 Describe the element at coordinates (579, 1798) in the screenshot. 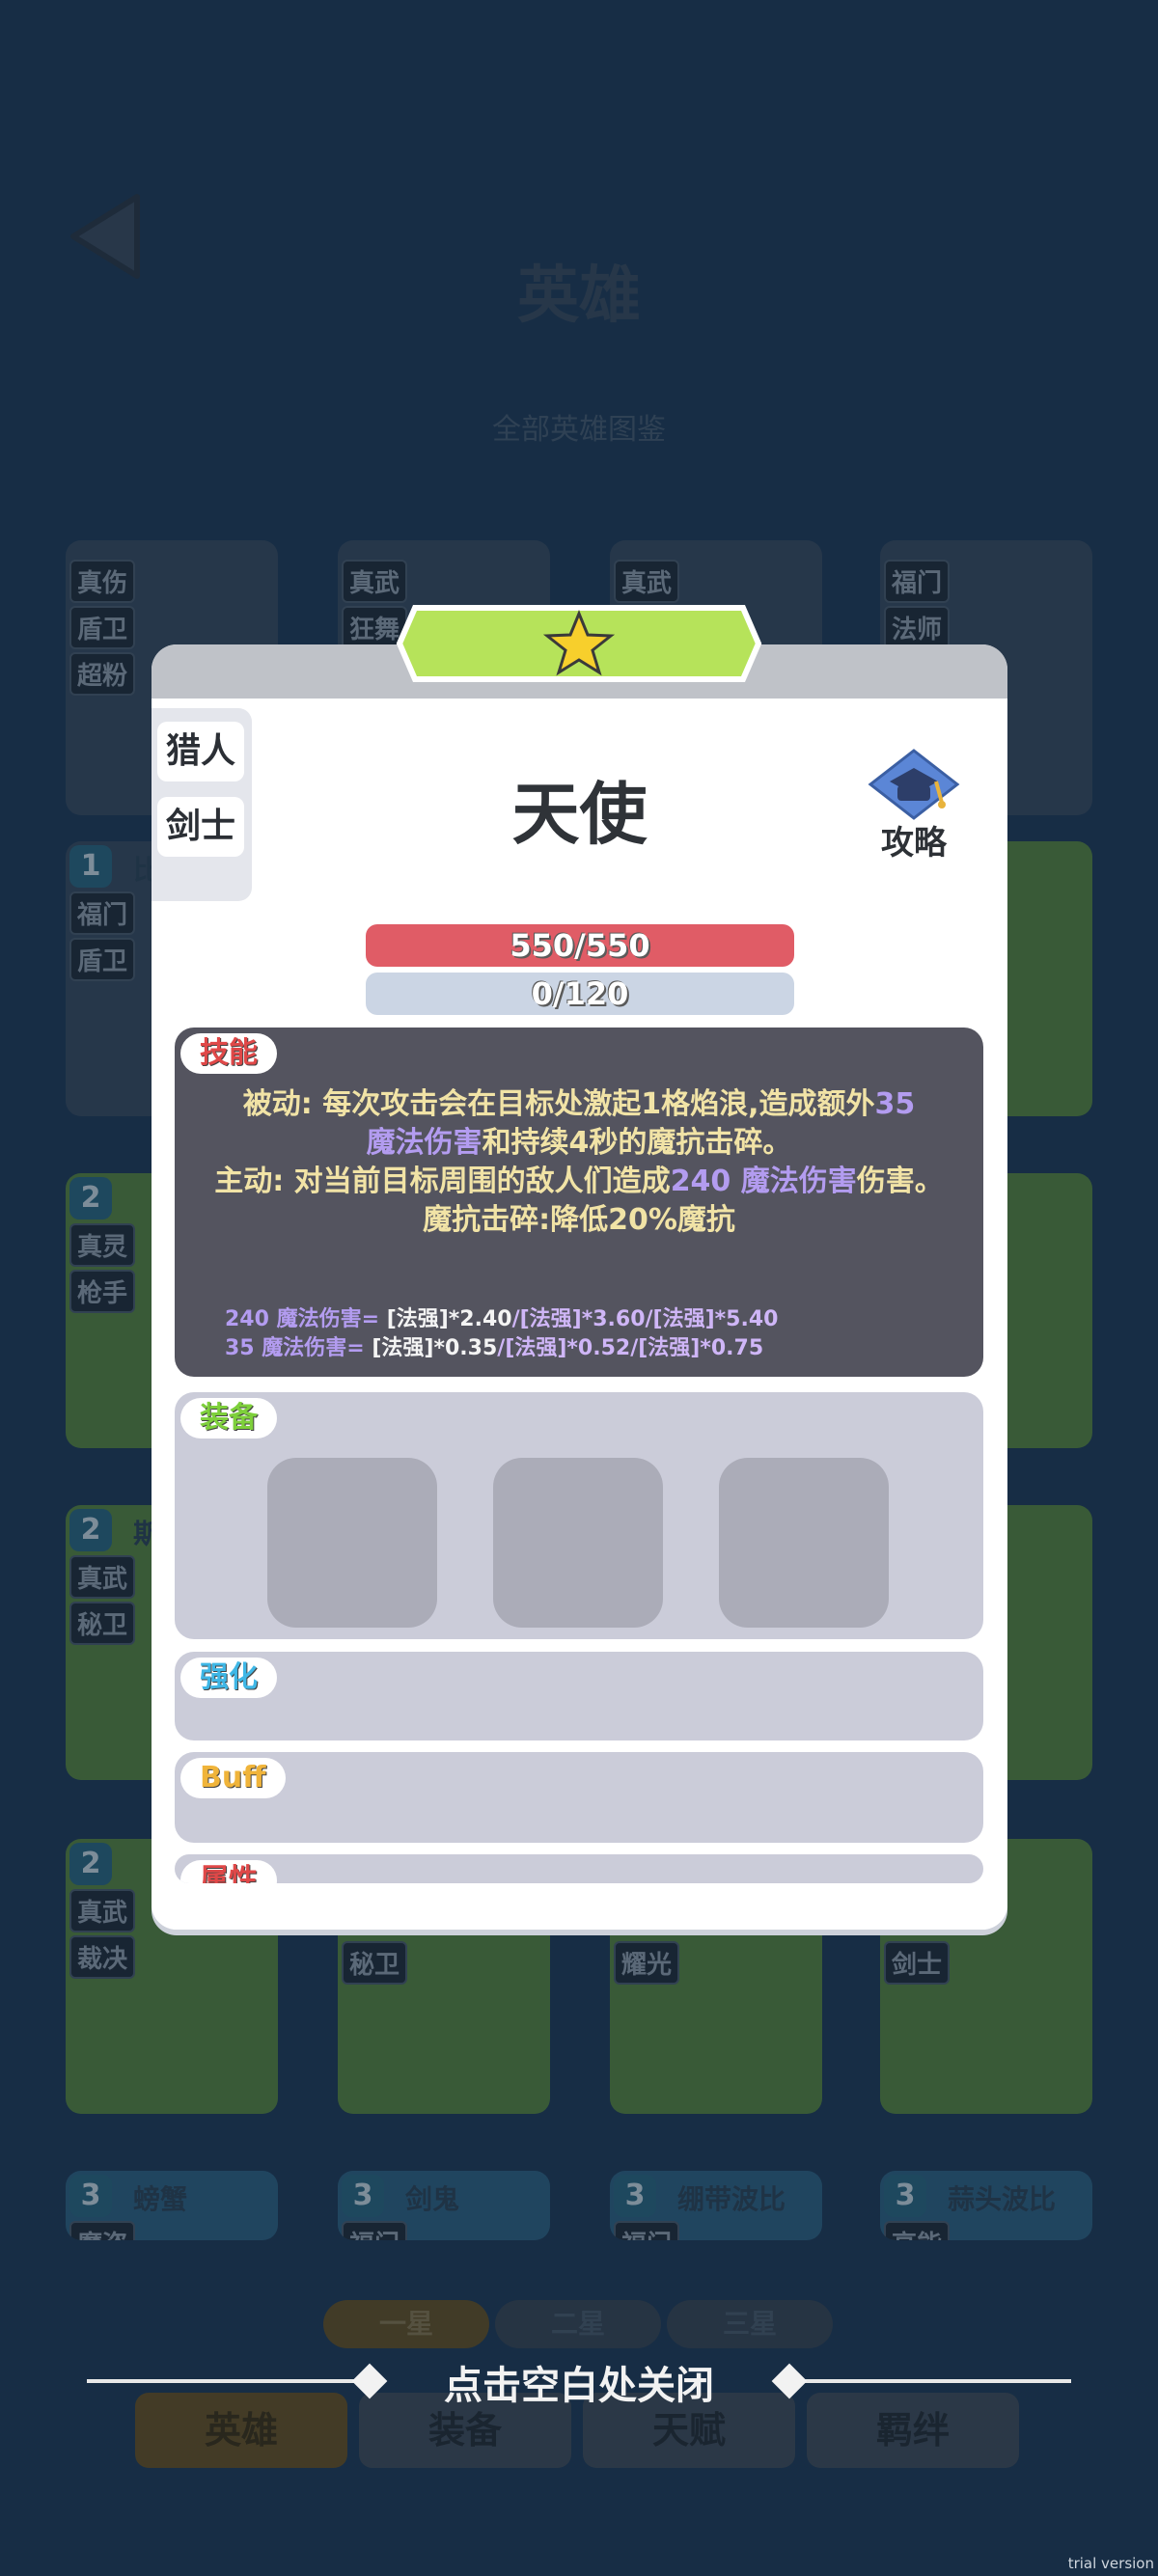

I see `buff-panel: Buff` at that location.